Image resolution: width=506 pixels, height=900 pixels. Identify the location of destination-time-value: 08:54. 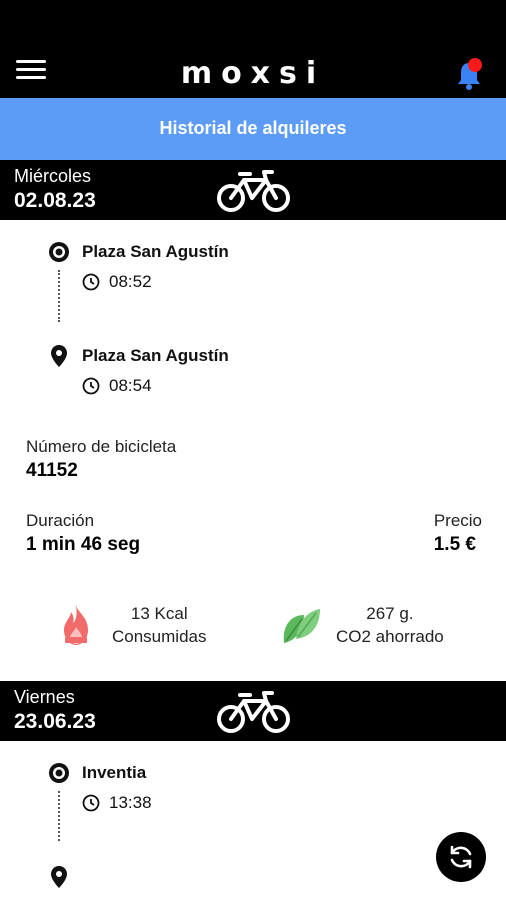
(130, 385).